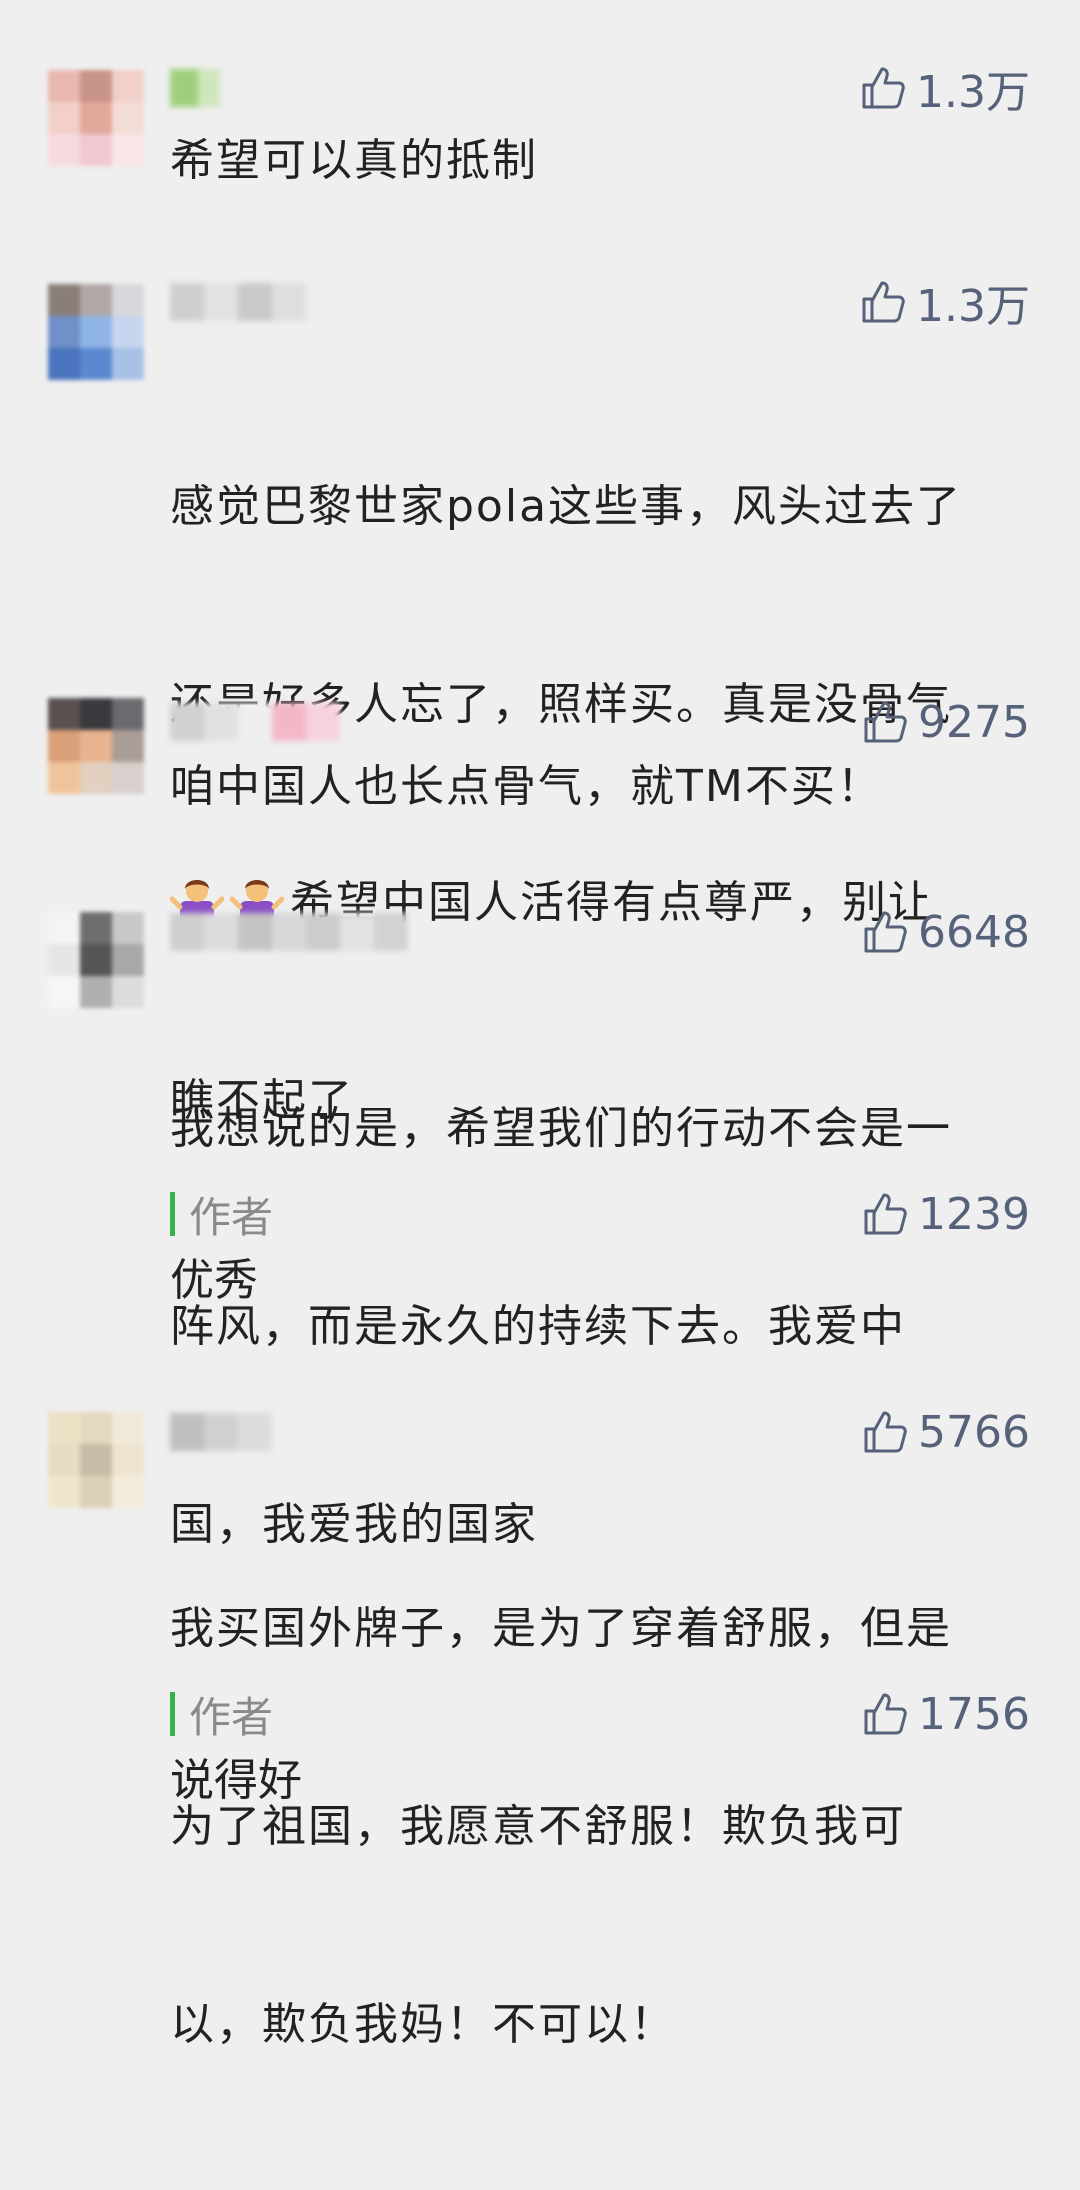 This screenshot has width=1080, height=2190. Describe the element at coordinates (974, 1714) in the screenshot. I see `like-count: 1756` at that location.